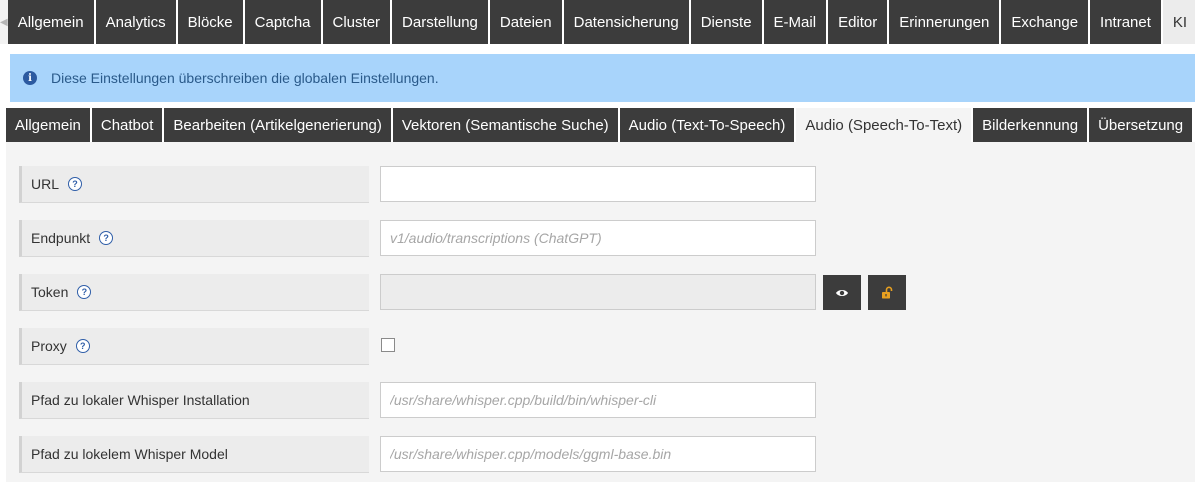  Describe the element at coordinates (1142, 125) in the screenshot. I see `subtab-uebersetzung: Übersetzung` at that location.